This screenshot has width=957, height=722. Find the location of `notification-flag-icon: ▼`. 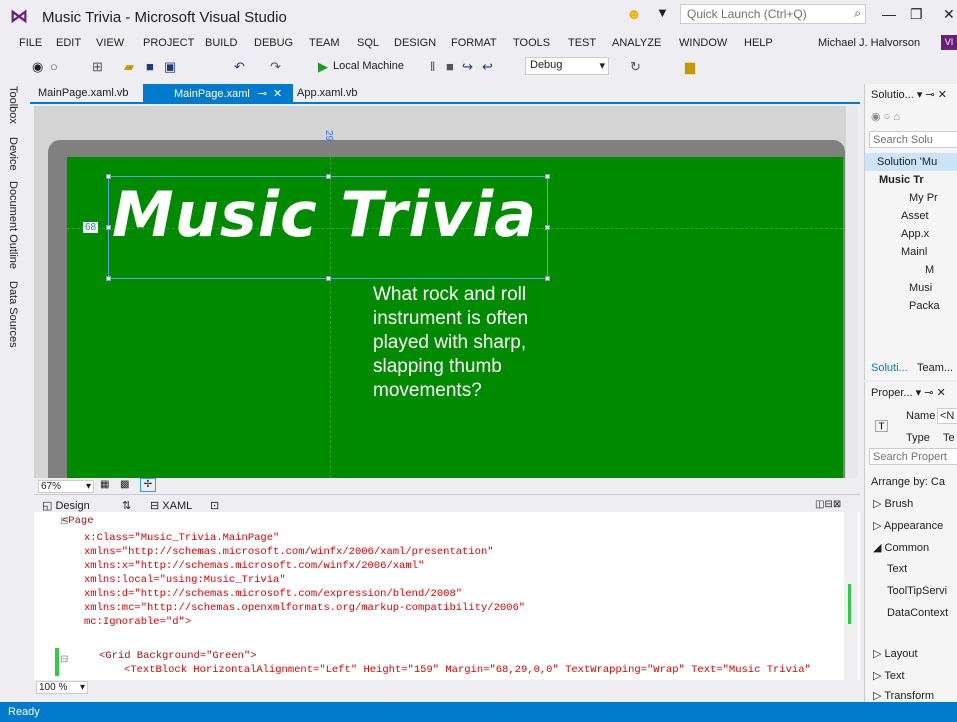

notification-flag-icon: ▼ is located at coordinates (662, 12).